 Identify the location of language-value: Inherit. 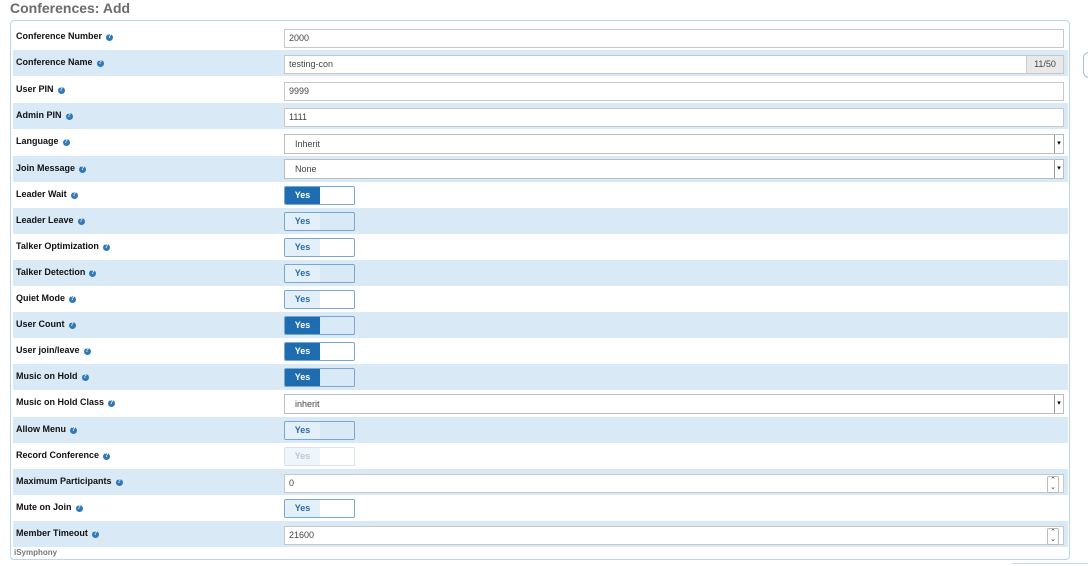
(308, 144).